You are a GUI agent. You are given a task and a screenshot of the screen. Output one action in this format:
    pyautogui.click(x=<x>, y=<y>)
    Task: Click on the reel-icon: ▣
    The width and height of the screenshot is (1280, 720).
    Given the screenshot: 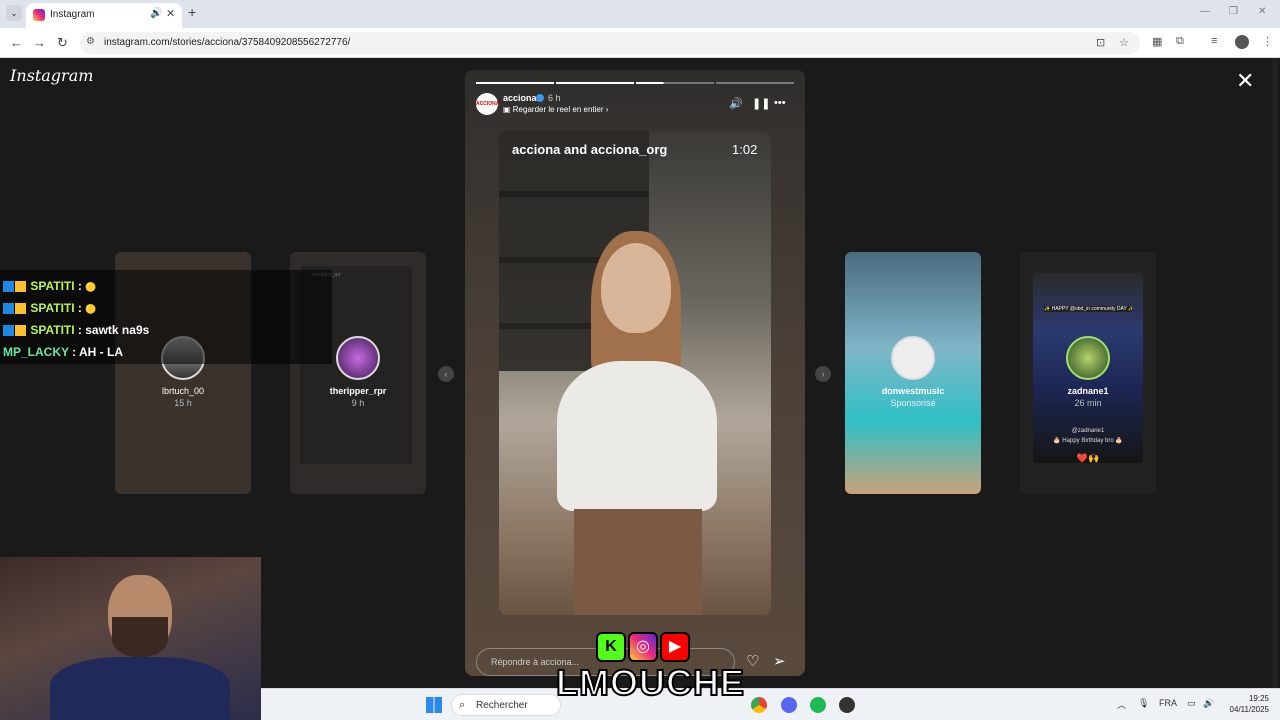 What is the action you would take?
    pyautogui.click(x=508, y=109)
    